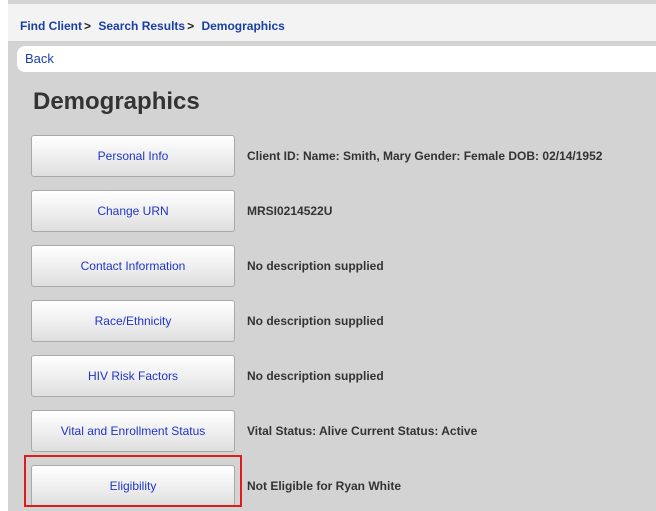 The height and width of the screenshot is (511, 656). I want to click on breadcrumb-search-results: Search Results, so click(141, 26).